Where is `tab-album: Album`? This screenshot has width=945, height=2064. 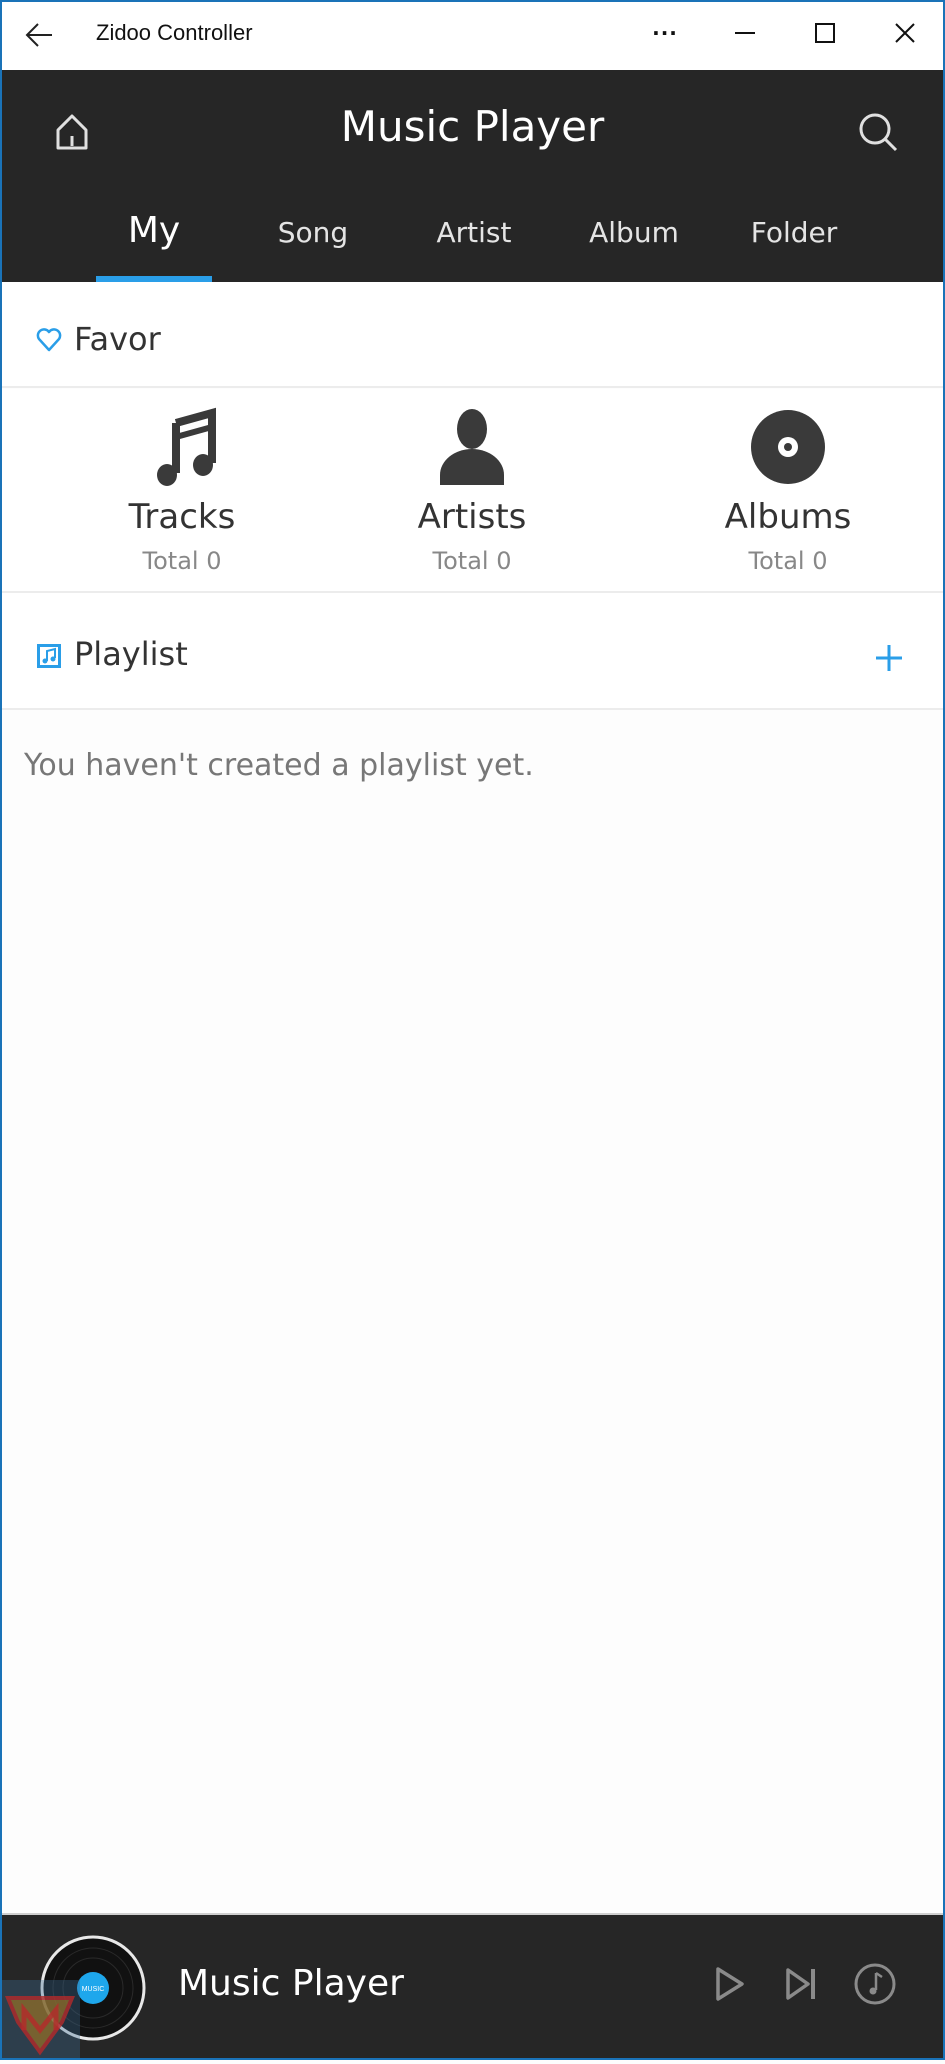 tab-album: Album is located at coordinates (634, 232).